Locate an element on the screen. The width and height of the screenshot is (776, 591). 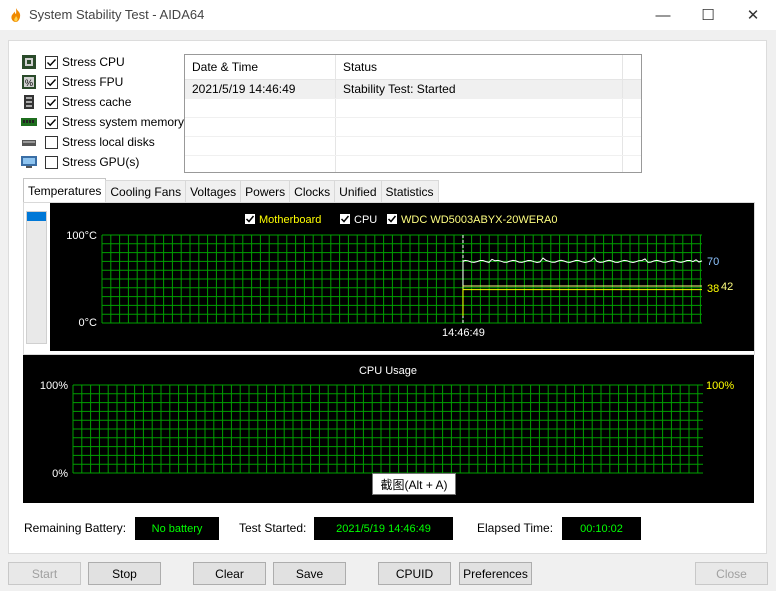
stress-memory-option: Stress system memory is located at coordinates (102, 122).